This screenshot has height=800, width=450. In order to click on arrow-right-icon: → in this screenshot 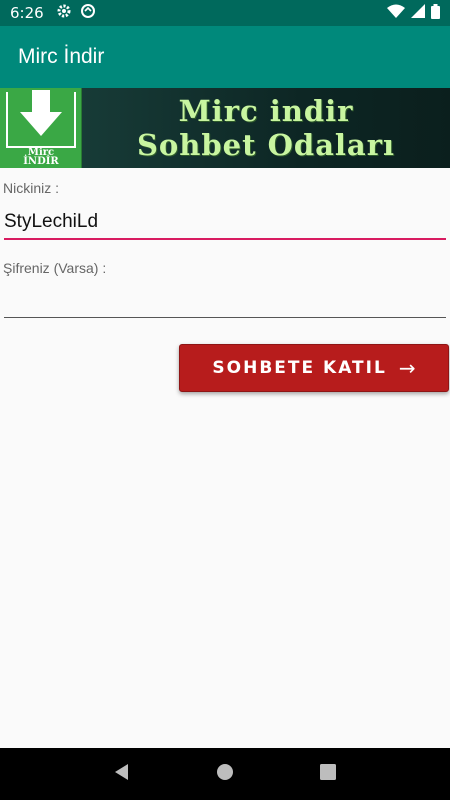, I will do `click(407, 368)`.